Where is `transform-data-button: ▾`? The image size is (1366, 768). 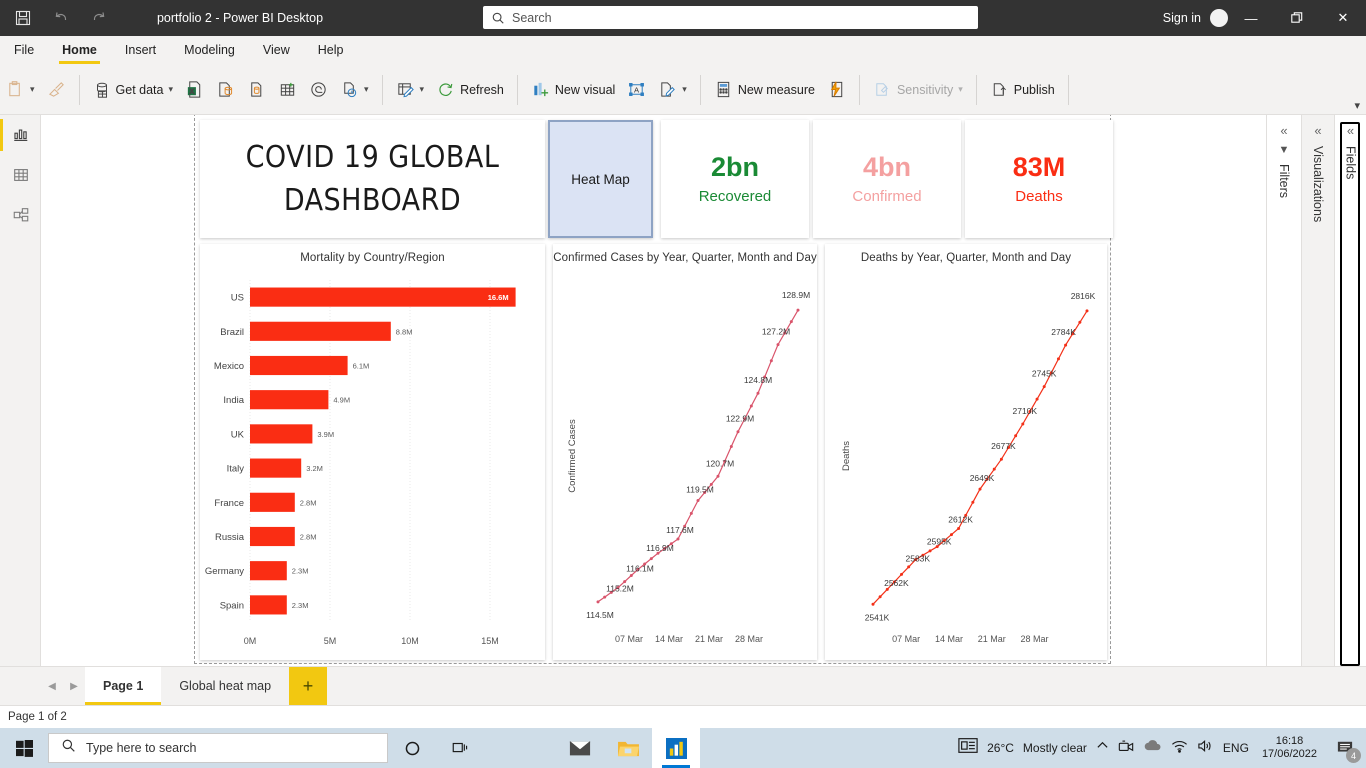
transform-data-button: ▾ is located at coordinates (410, 90).